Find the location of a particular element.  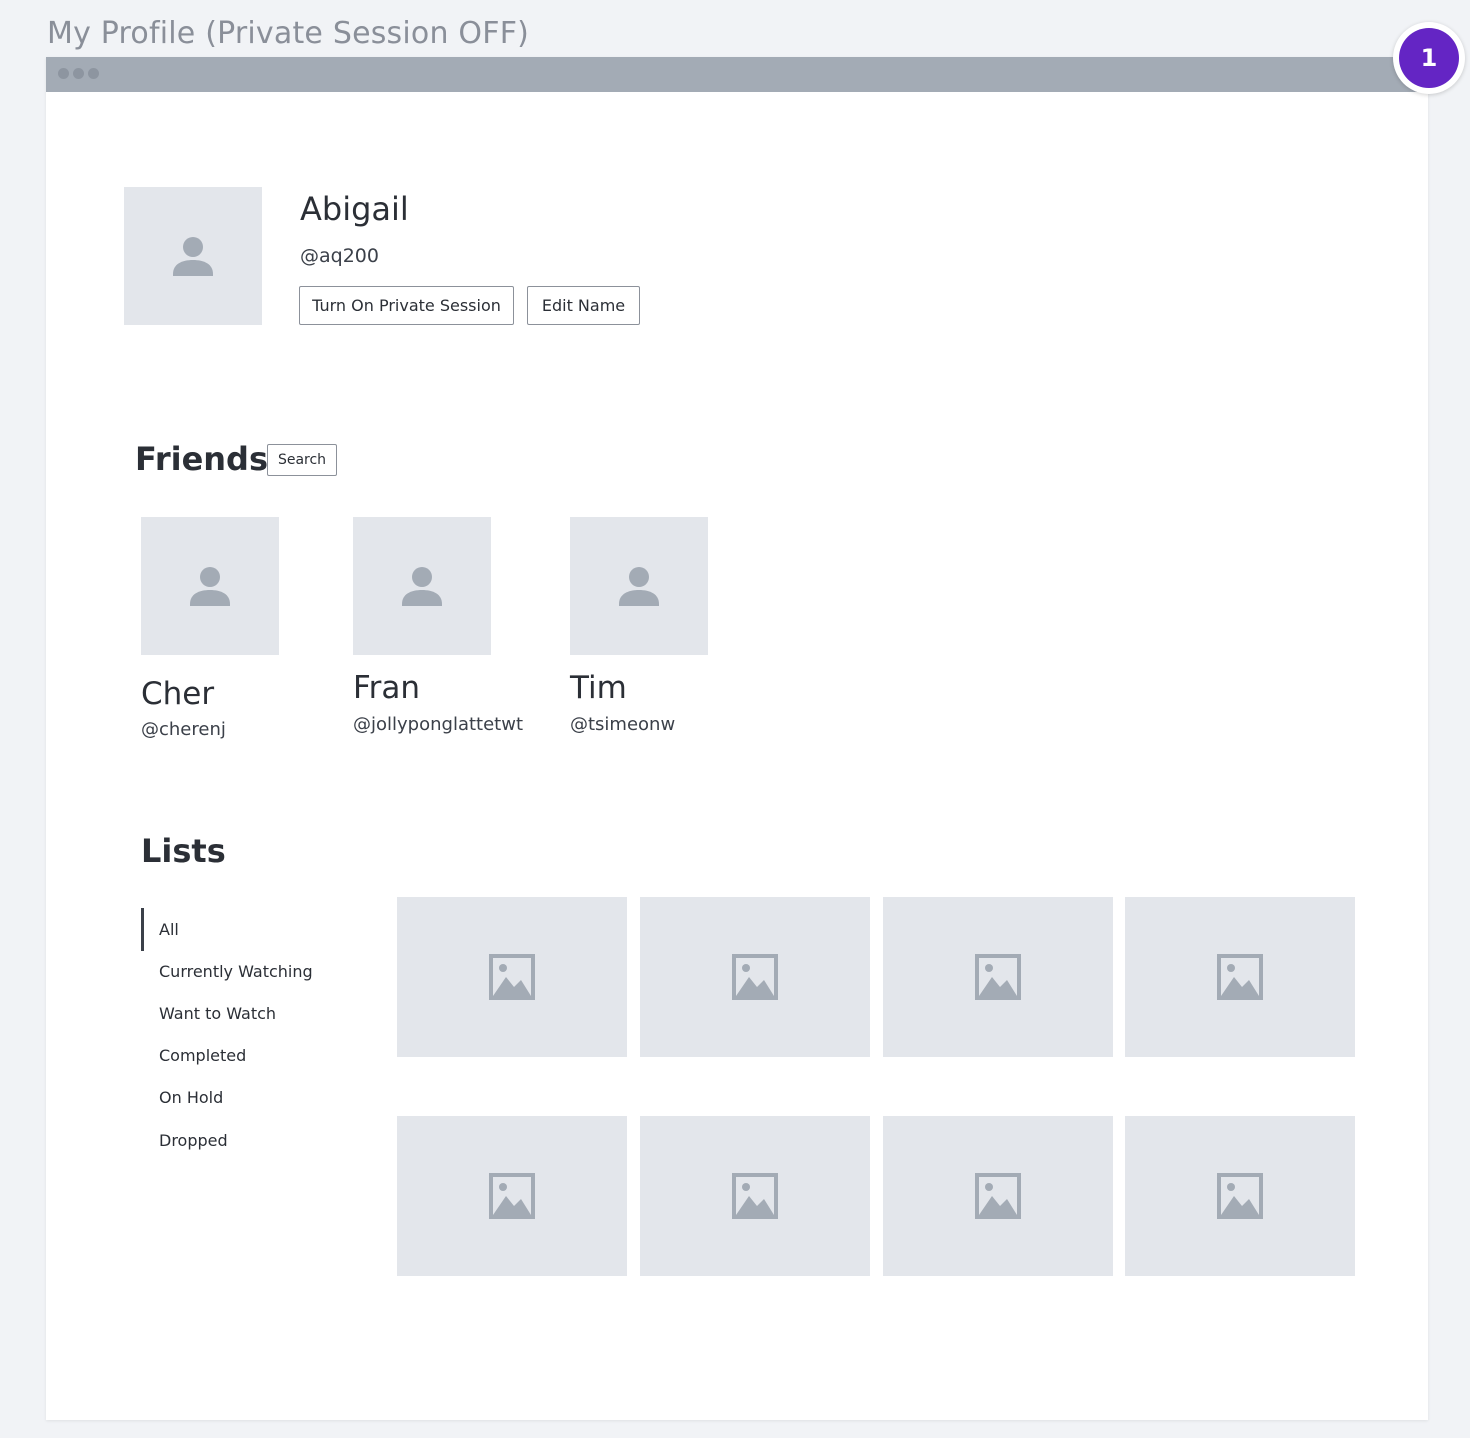

profile-name: Abigail is located at coordinates (354, 209).